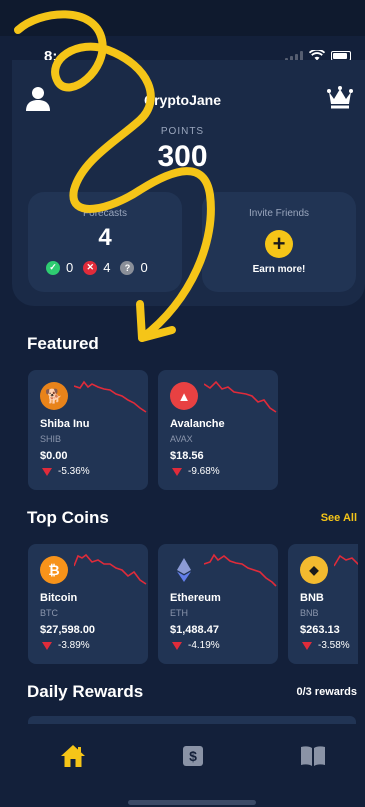 The height and width of the screenshot is (807, 365). I want to click on invite-label: Invite Friends, so click(279, 213).